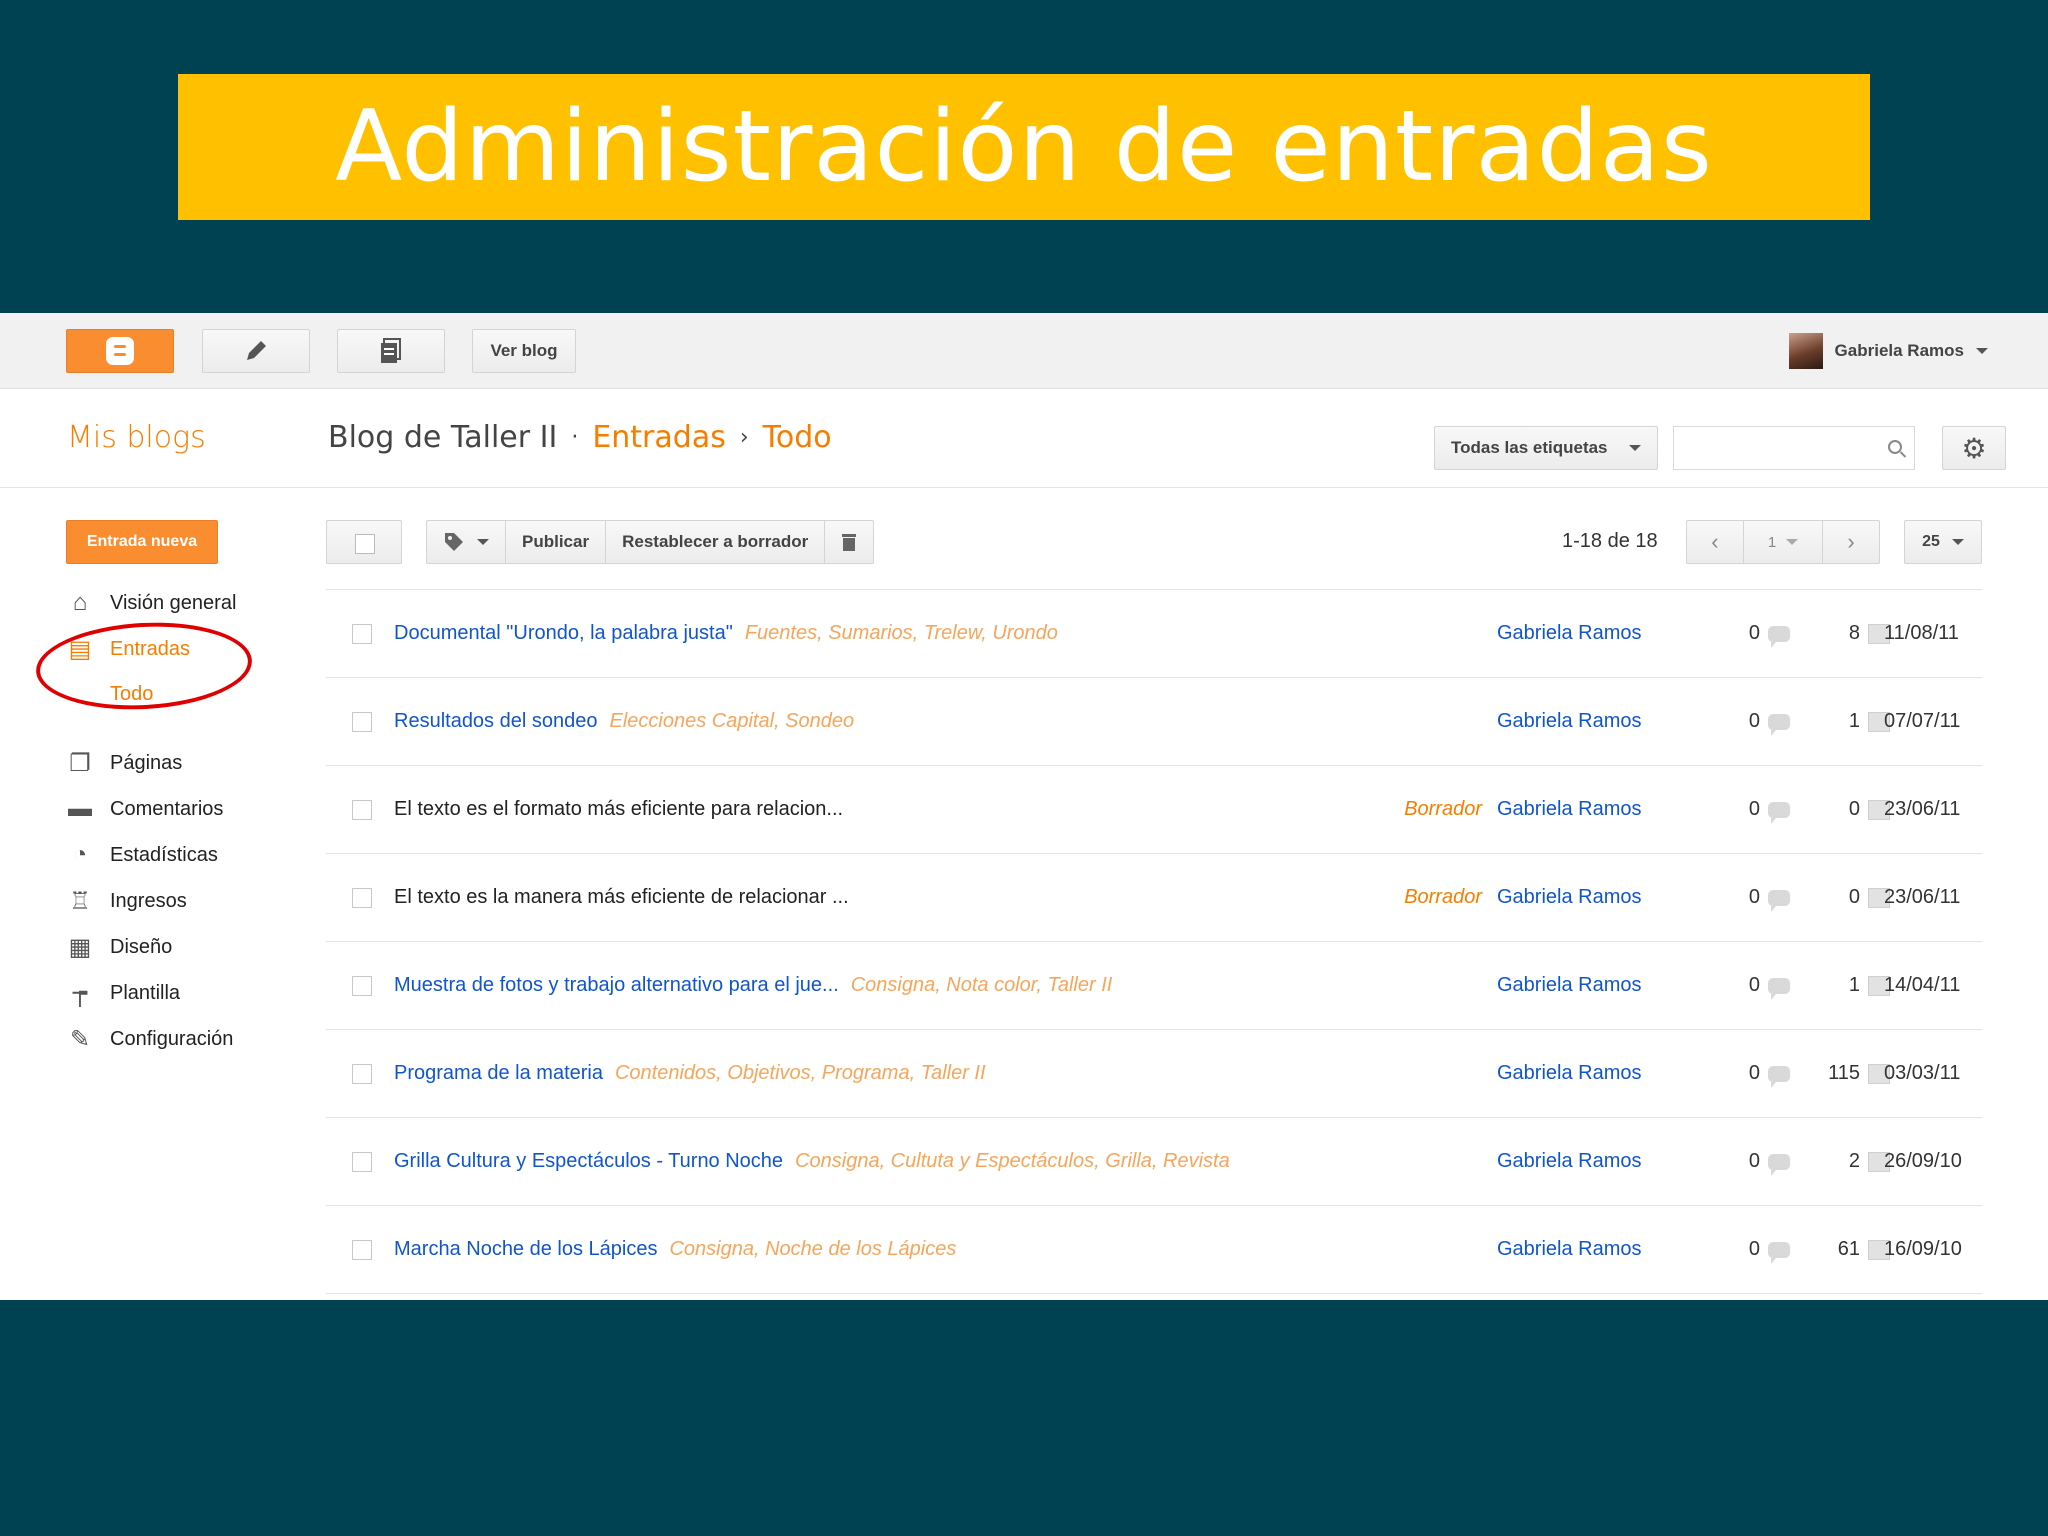 This screenshot has width=2048, height=1536. Describe the element at coordinates (1794, 448) in the screenshot. I see `search-input` at that location.